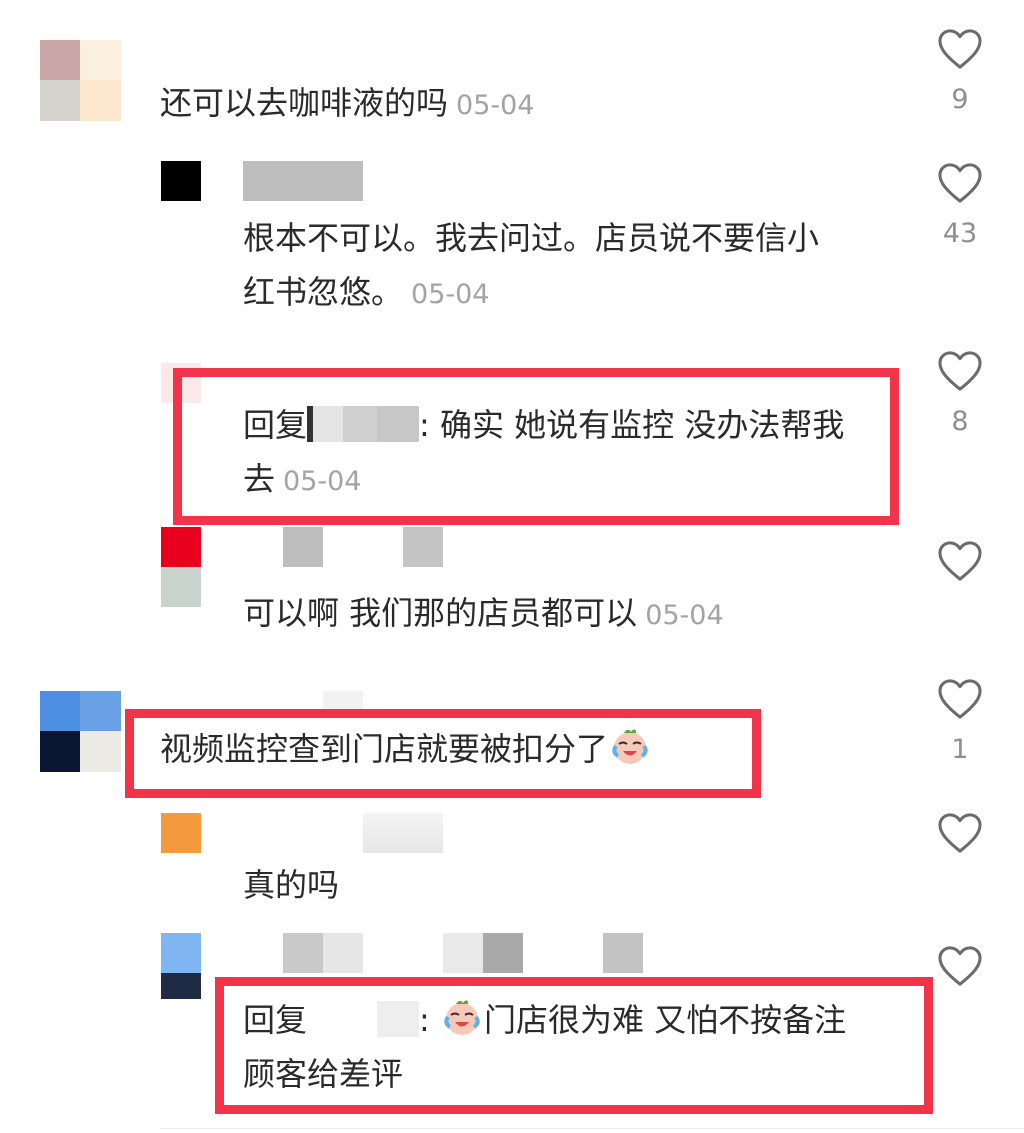 Image resolution: width=1024 pixels, height=1133 pixels. Describe the element at coordinates (347, 103) in the screenshot. I see `comment-text: 还可以去咖啡液的吗 05-04` at that location.